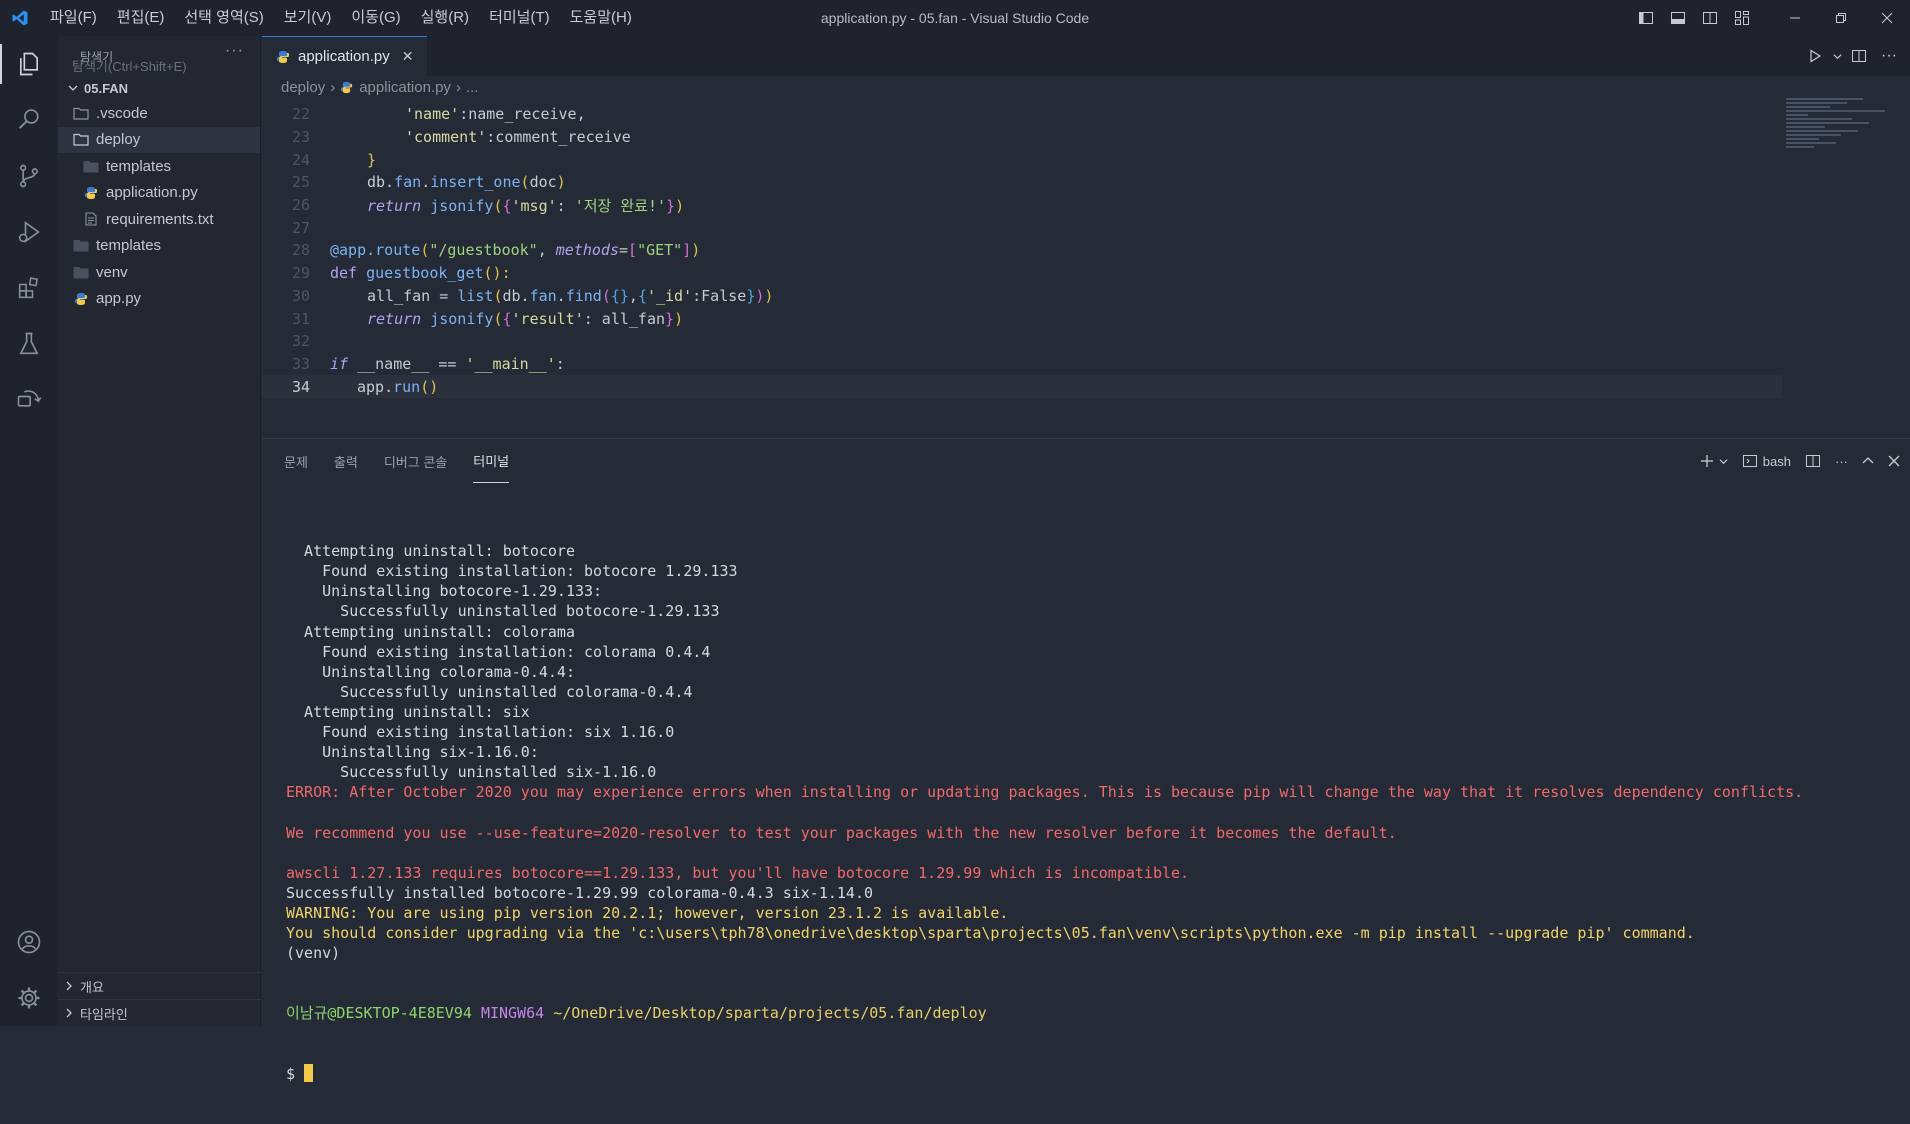 The image size is (1910, 1124). I want to click on menu-terminal: 터미널(T), so click(519, 18).